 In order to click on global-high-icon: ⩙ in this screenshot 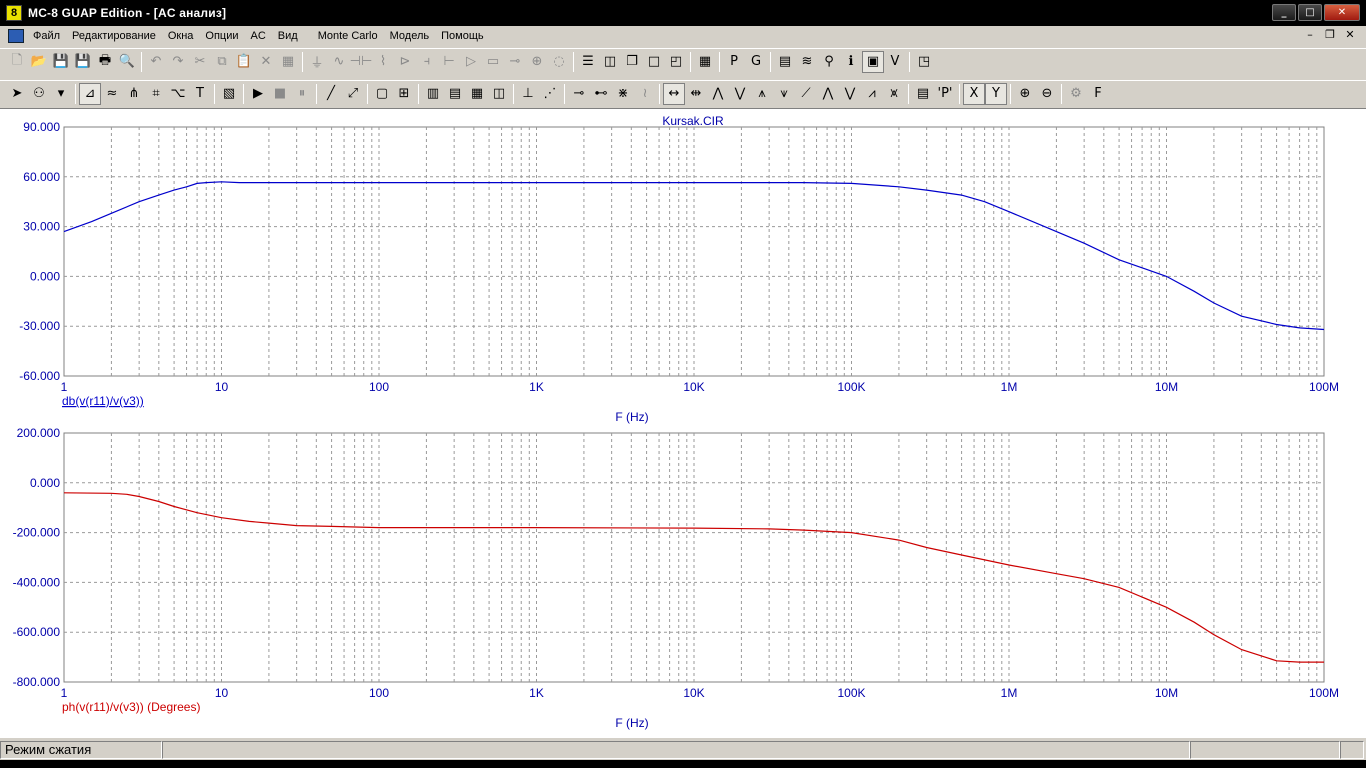, I will do `click(894, 94)`.